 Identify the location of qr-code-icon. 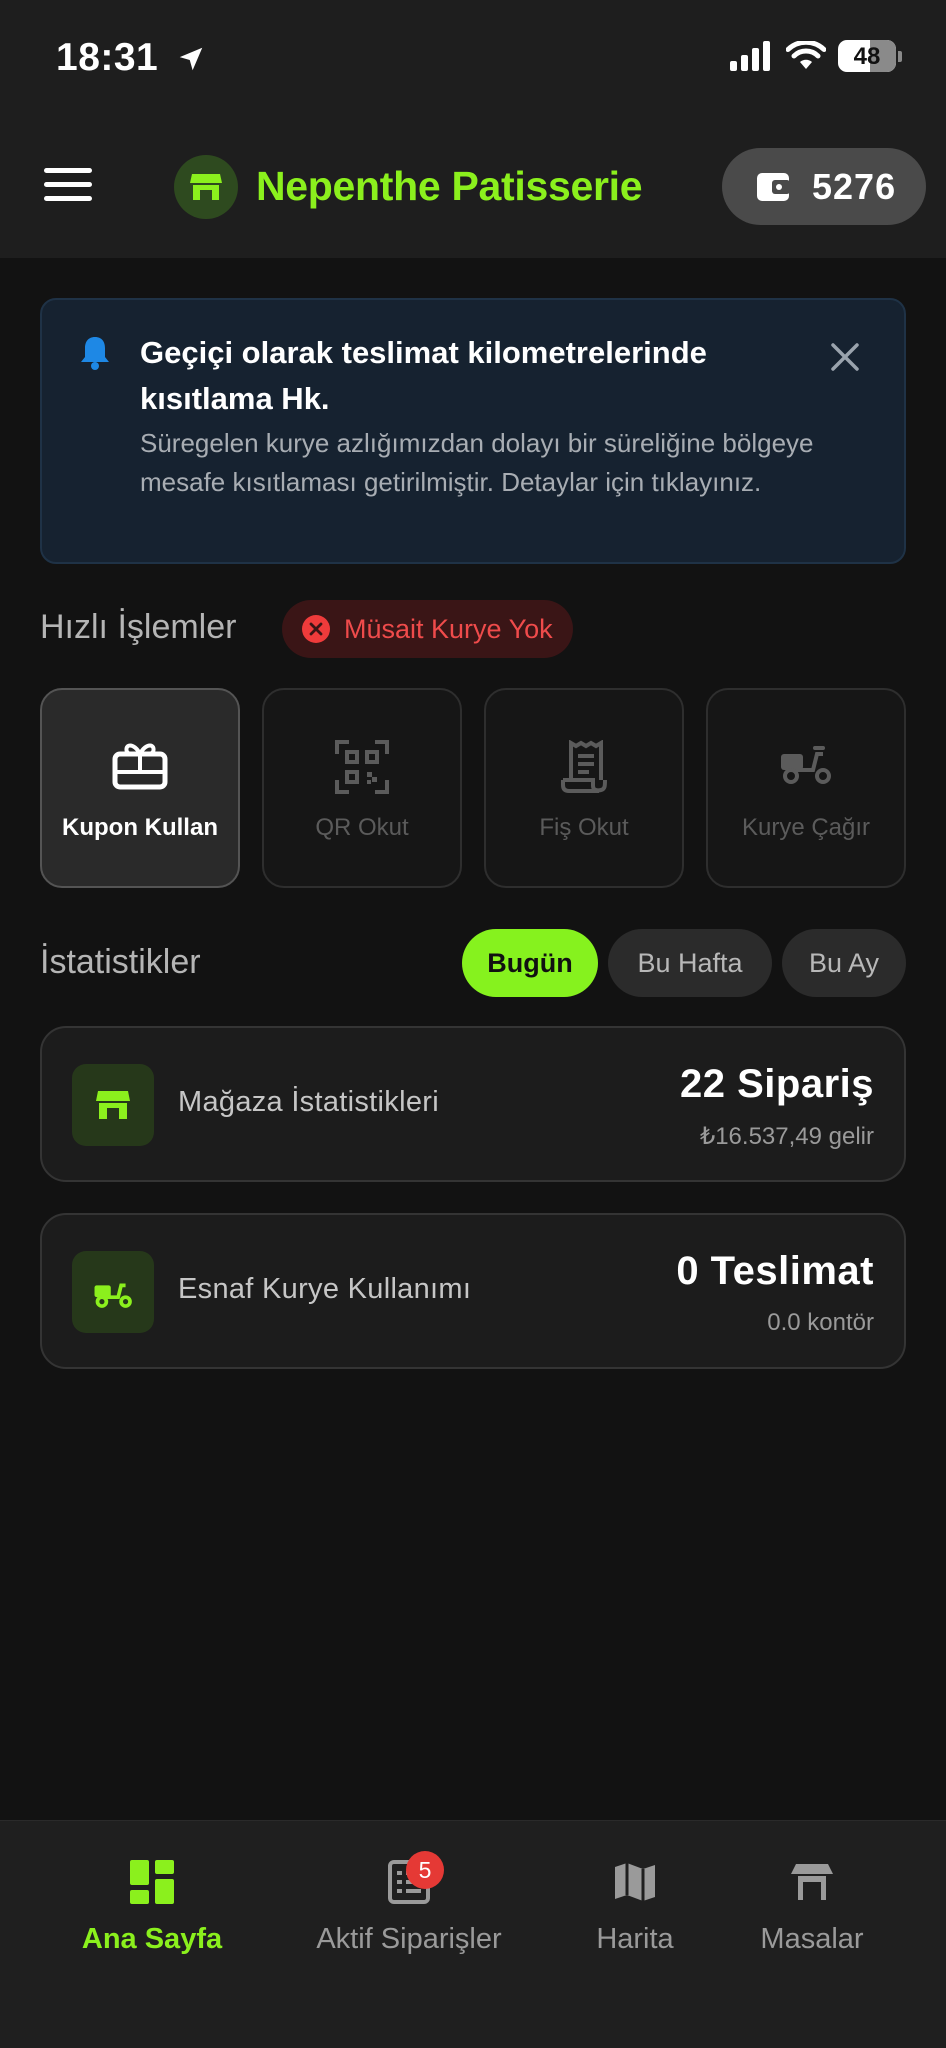
(362, 767).